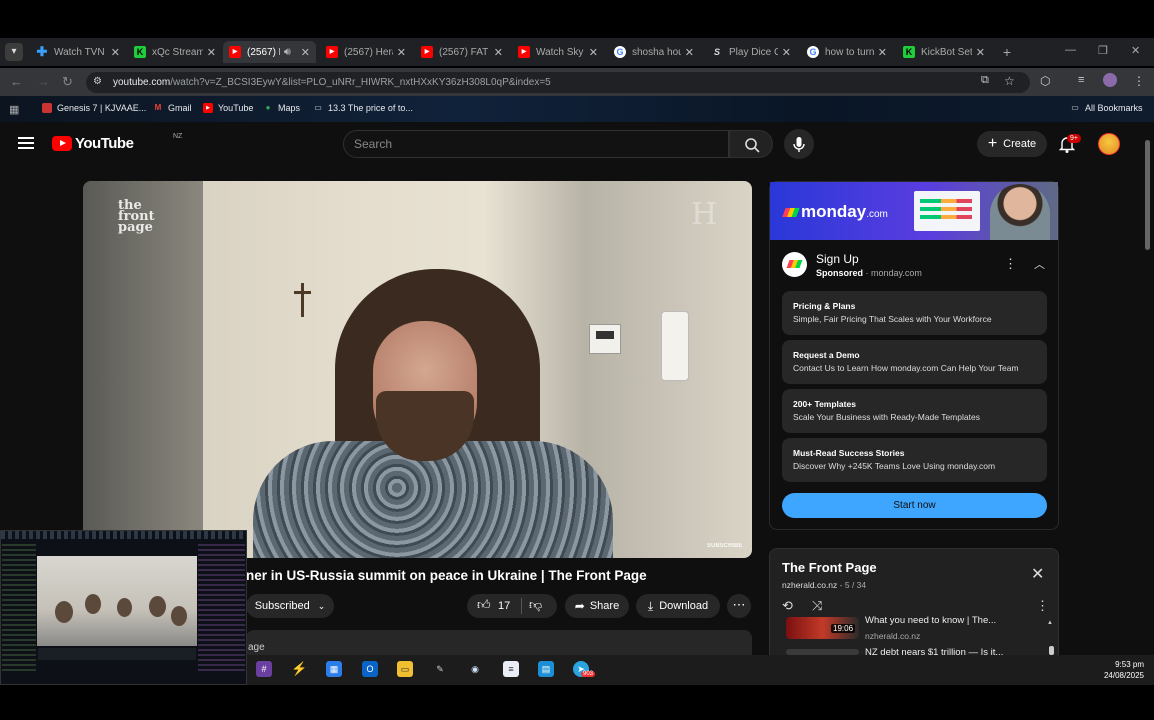  What do you see at coordinates (1012, 144) in the screenshot?
I see `create-button: + Create` at bounding box center [1012, 144].